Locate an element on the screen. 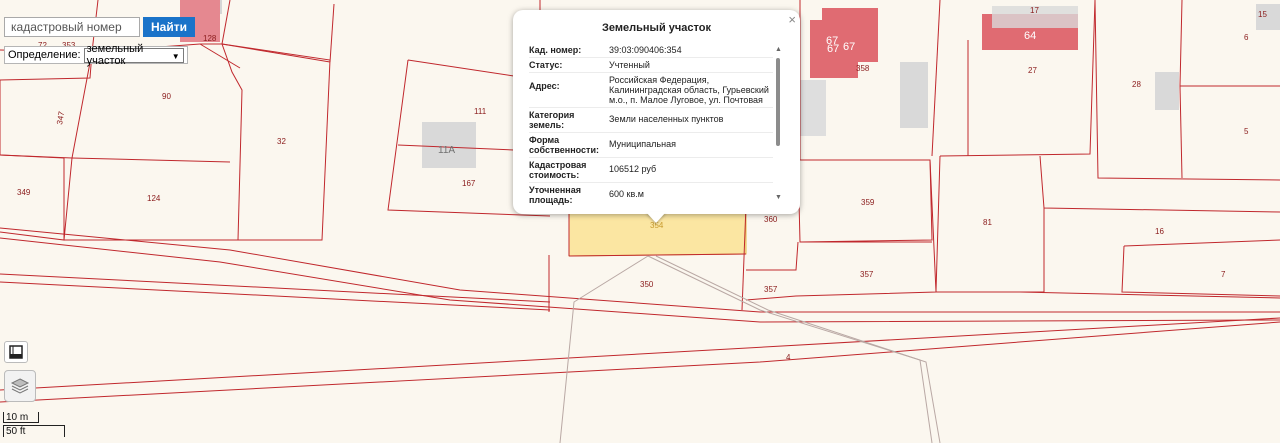  definition-selector: Определение: земельный участок ▼ is located at coordinates (96, 55).